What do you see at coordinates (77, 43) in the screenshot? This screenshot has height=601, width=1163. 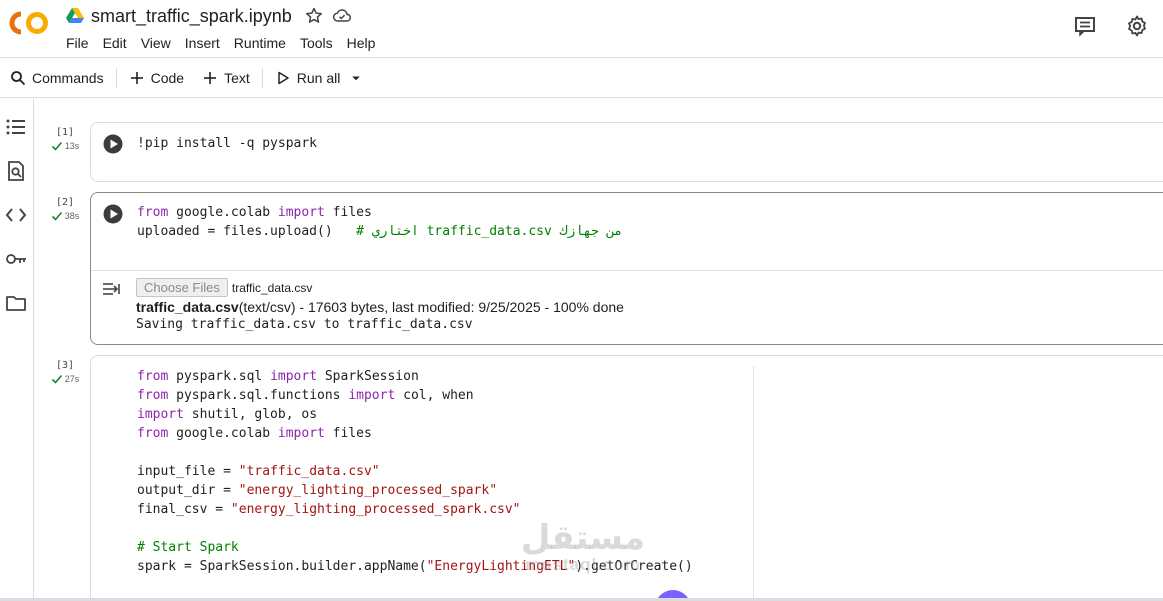 I see `menu-file: File` at bounding box center [77, 43].